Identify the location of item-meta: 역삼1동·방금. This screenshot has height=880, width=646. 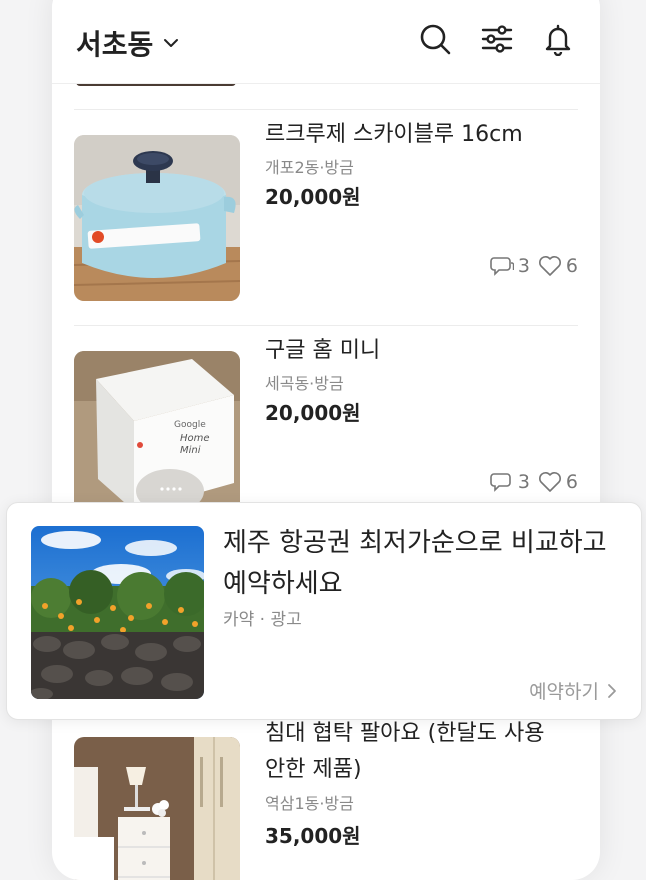
(309, 803).